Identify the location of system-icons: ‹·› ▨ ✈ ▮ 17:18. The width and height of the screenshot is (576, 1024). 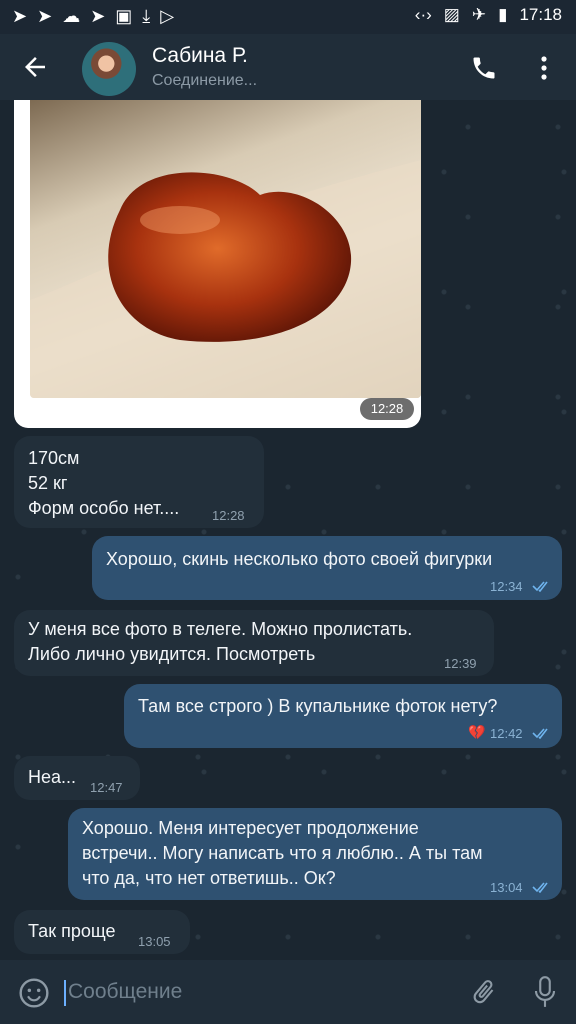
(488, 15).